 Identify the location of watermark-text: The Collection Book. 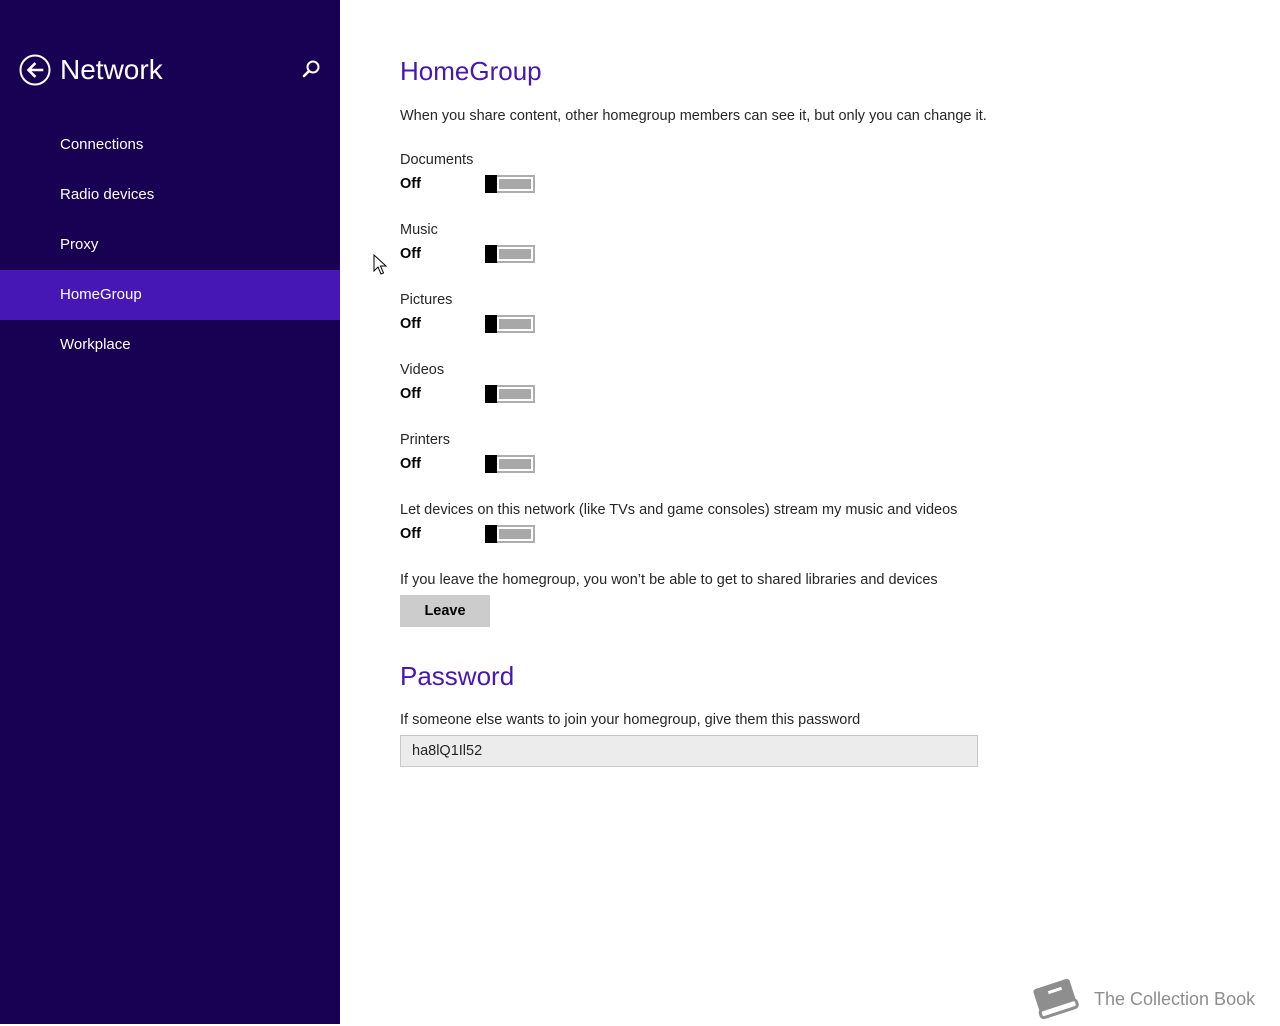
(1175, 998).